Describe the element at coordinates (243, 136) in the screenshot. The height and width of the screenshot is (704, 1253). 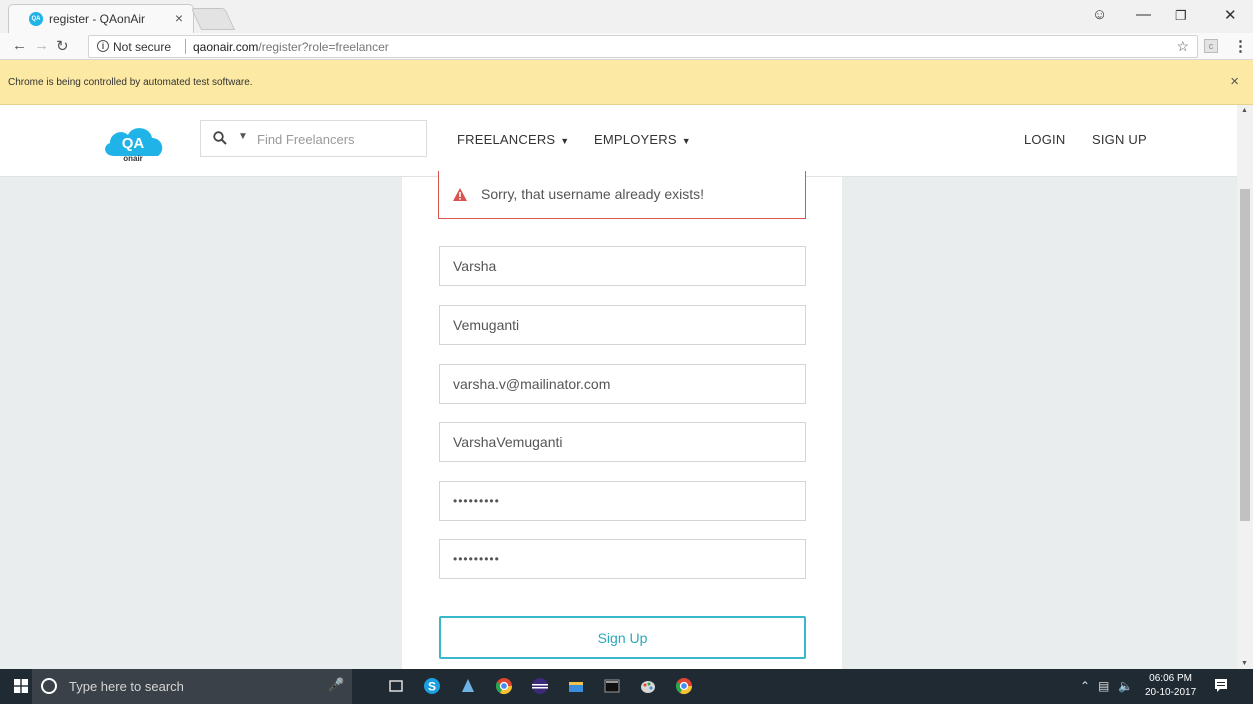
I see `search-dropdown-caret-icon: ▼` at that location.